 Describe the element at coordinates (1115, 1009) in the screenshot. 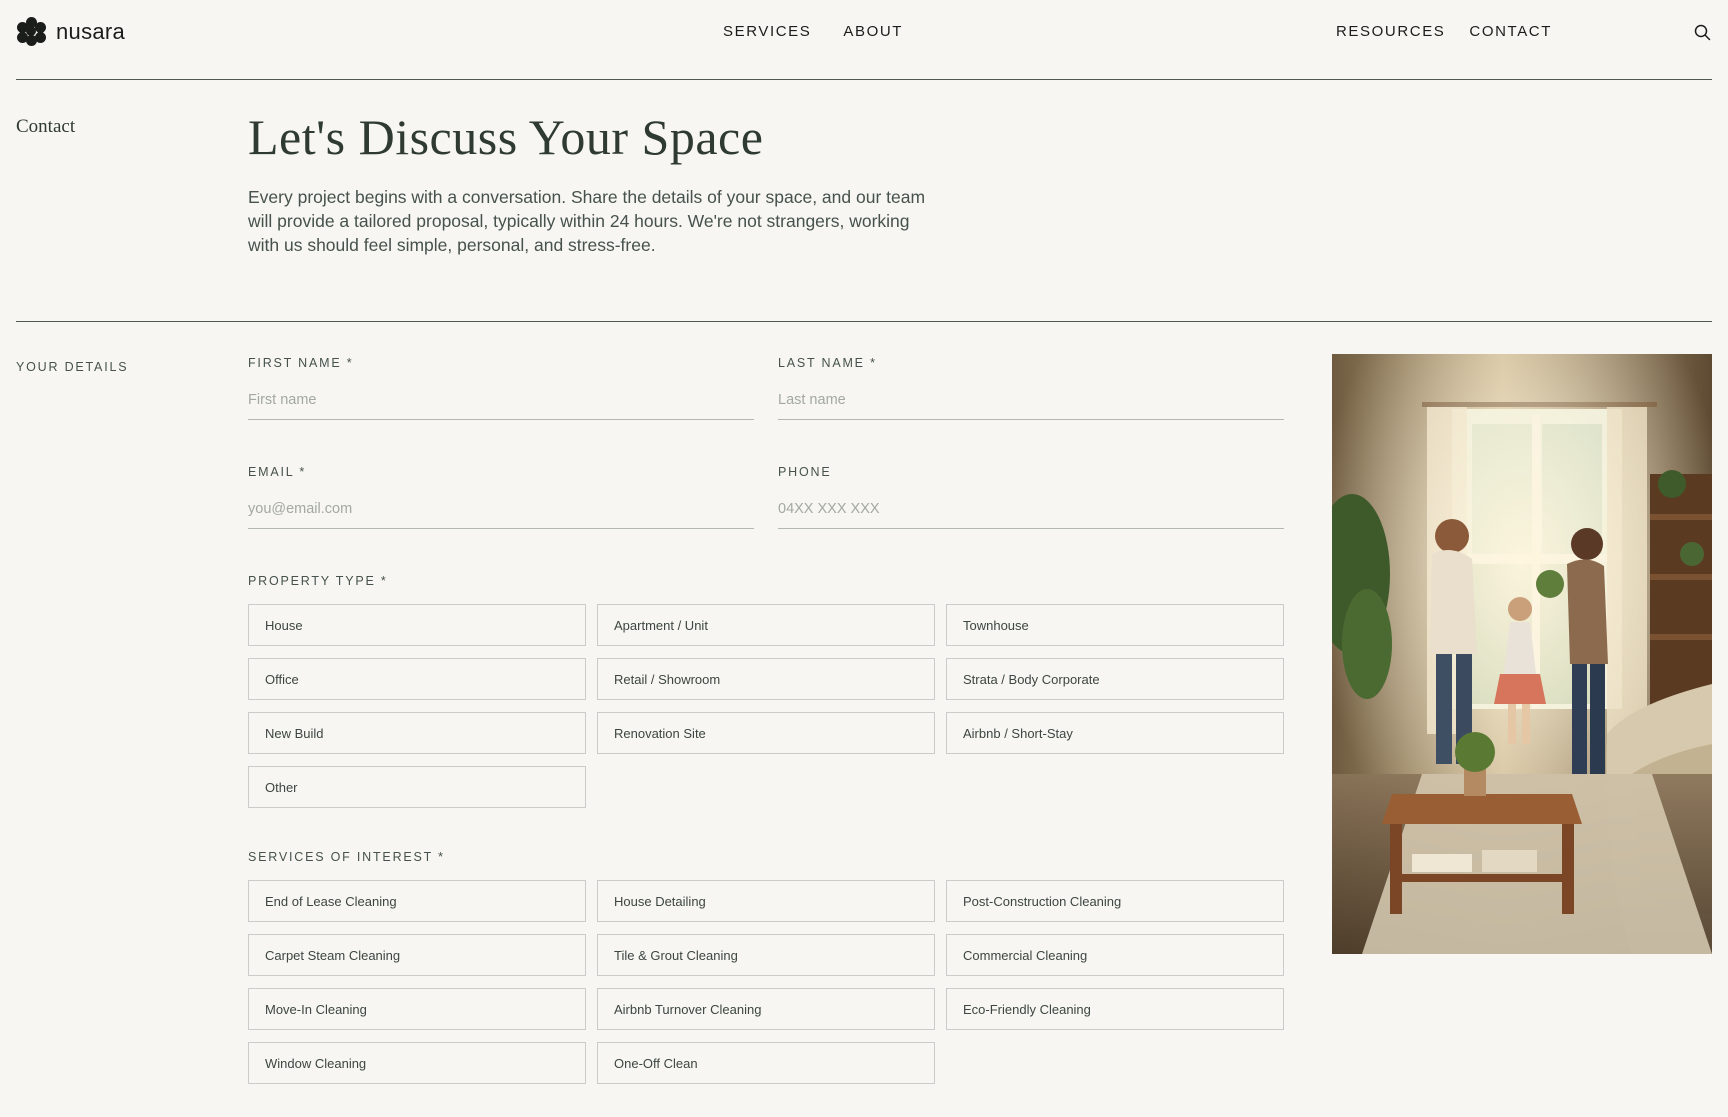

I see `service-option-eco-friendly: Eco-Friendly Cleaning` at that location.